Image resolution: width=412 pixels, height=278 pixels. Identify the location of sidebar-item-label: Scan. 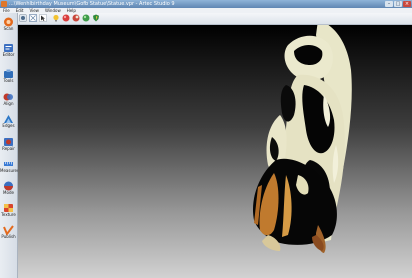
(8, 28).